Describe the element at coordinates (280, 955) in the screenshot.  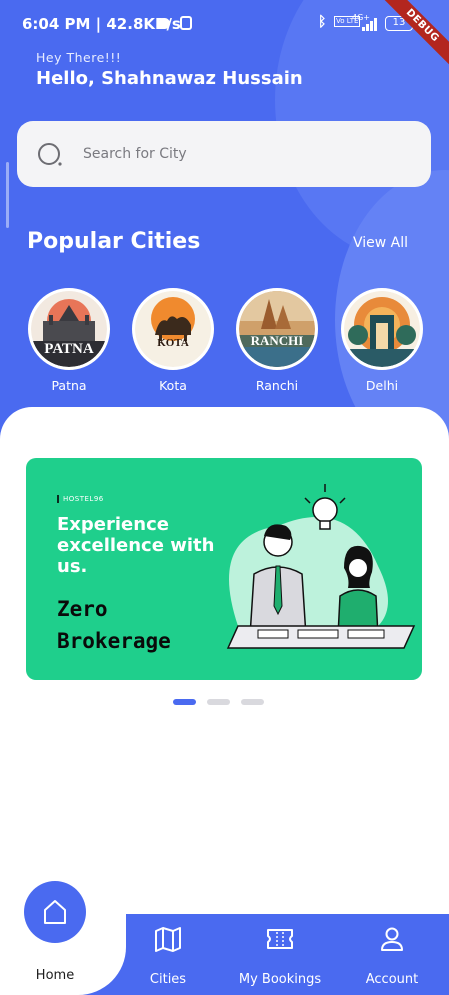
I see `nav-item-my-bookings: My Bookings` at that location.